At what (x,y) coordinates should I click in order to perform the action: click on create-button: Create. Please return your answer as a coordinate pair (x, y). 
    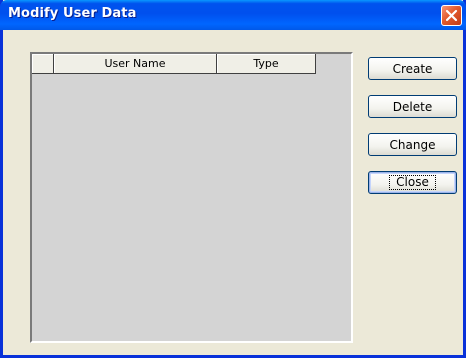
    Looking at the image, I should click on (412, 68).